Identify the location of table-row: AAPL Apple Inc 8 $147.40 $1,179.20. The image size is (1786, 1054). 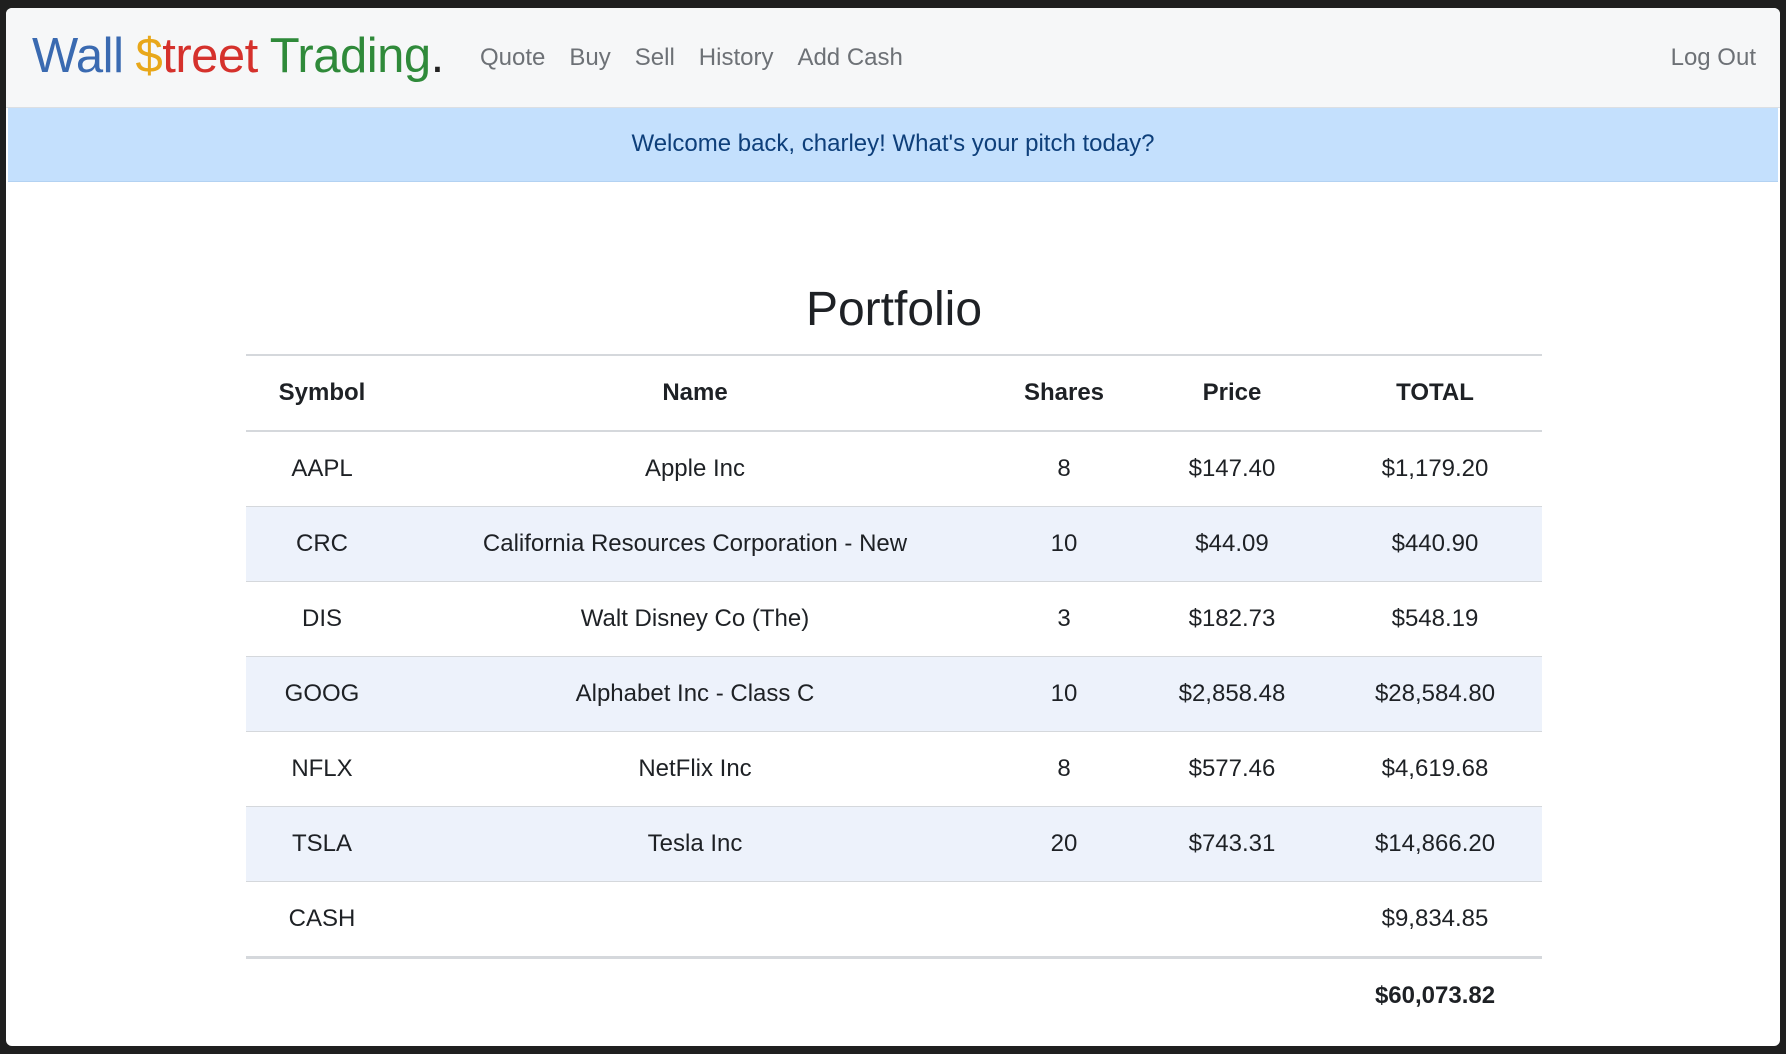
(894, 469).